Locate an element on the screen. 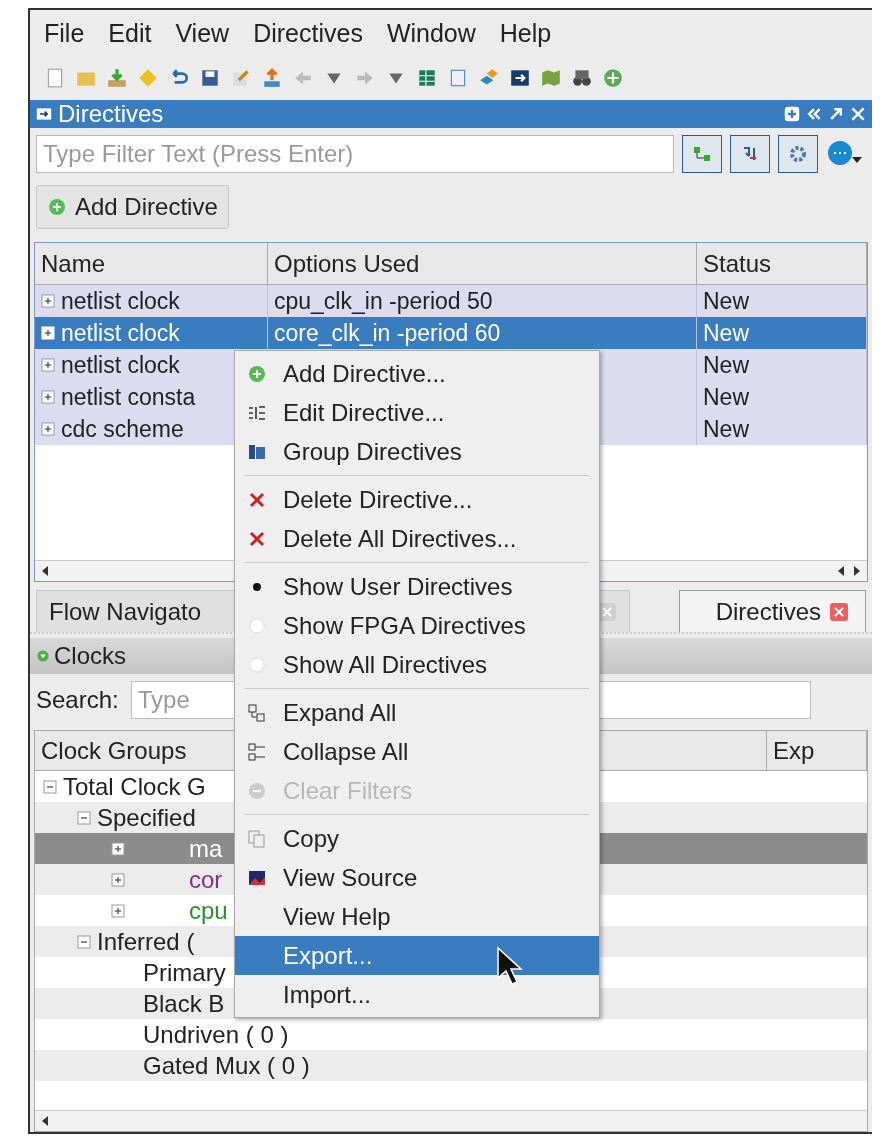 This screenshot has width=892, height=1141. panel-title: Directives is located at coordinates (111, 114).